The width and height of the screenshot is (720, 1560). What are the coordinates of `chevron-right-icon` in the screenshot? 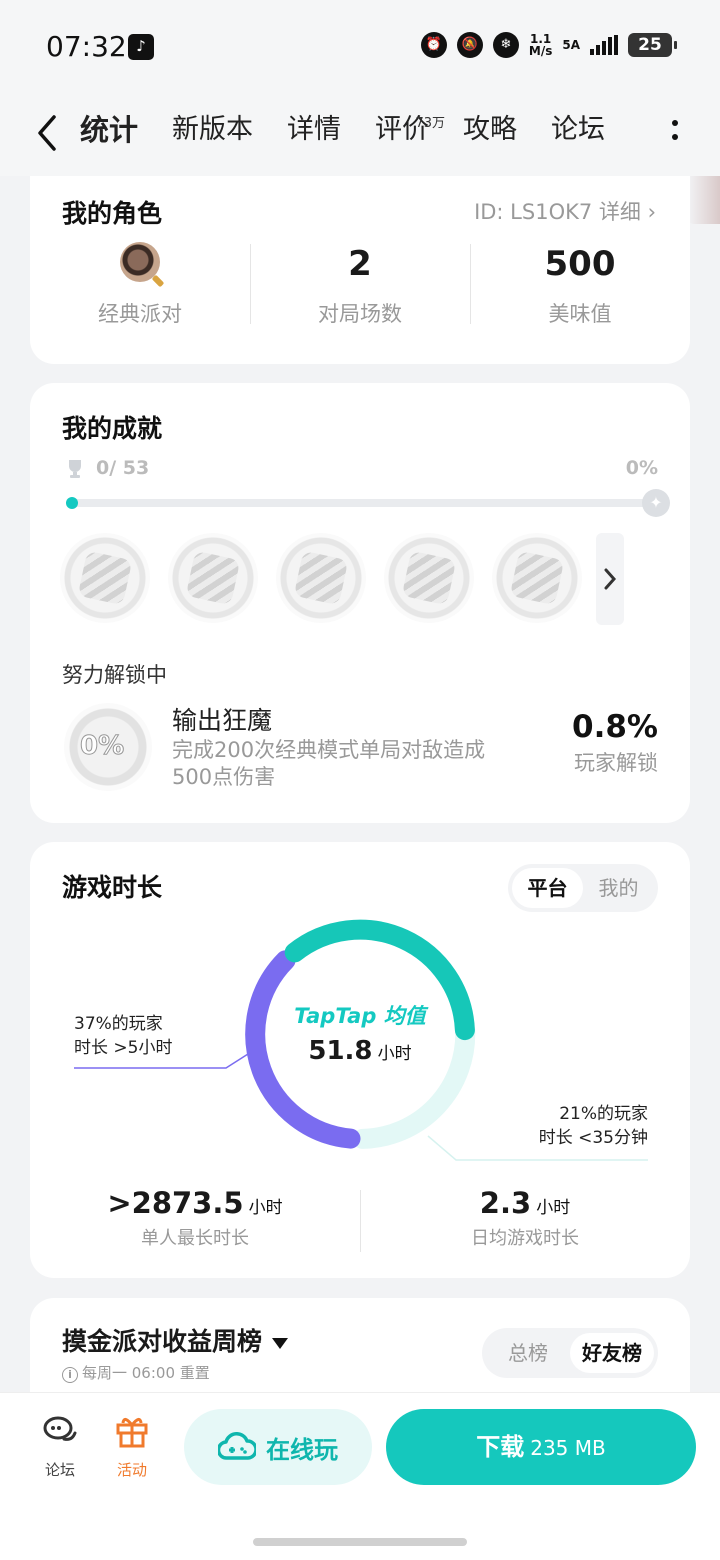 It's located at (610, 579).